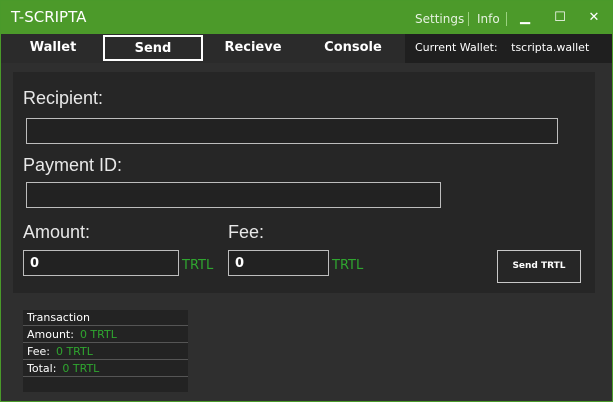 Image resolution: width=613 pixels, height=402 pixels. Describe the element at coordinates (105, 318) in the screenshot. I see `summary-title-row: Transaction` at that location.